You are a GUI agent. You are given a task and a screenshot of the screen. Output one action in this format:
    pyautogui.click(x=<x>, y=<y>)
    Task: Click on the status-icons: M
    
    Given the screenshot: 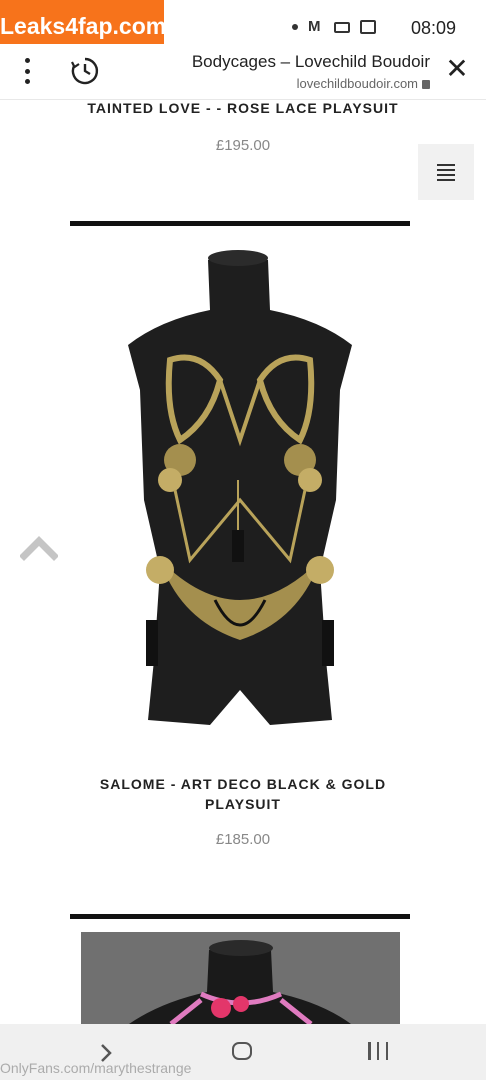 What is the action you would take?
    pyautogui.click(x=334, y=26)
    